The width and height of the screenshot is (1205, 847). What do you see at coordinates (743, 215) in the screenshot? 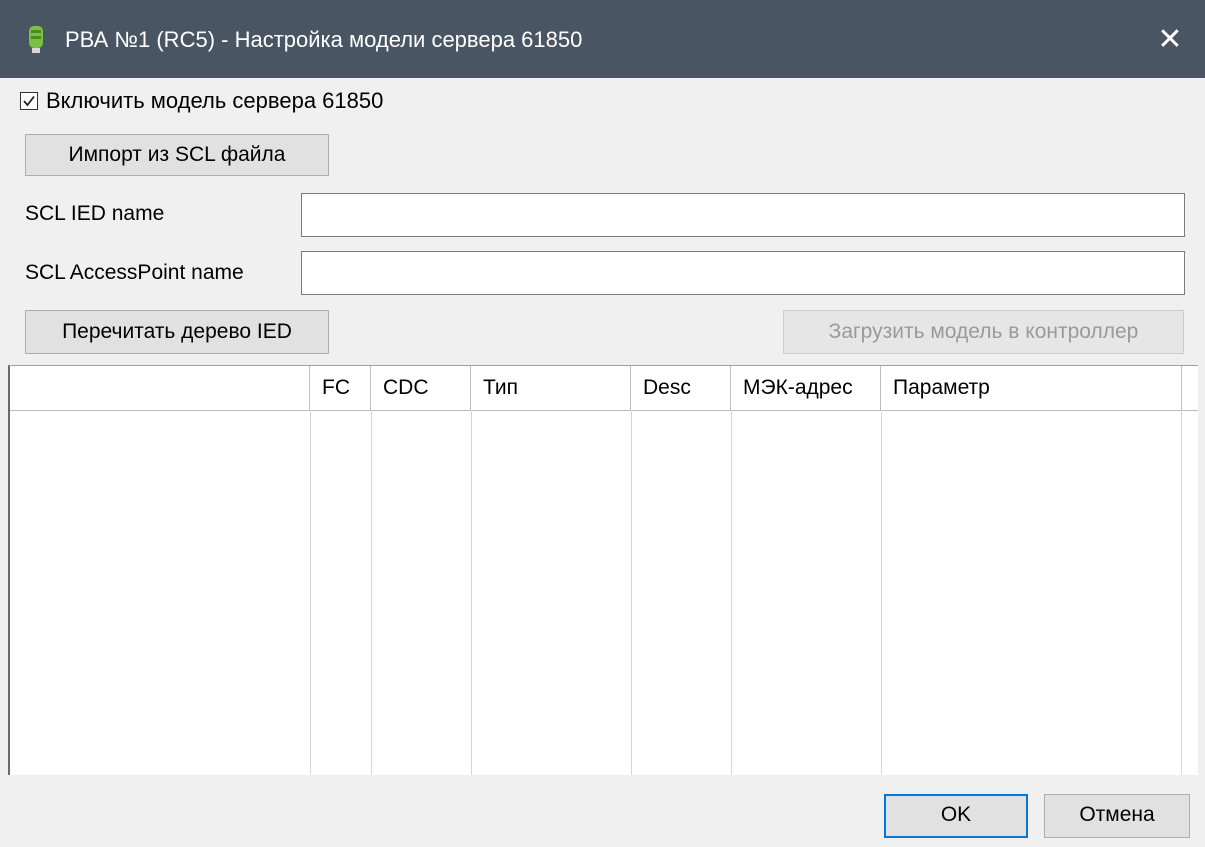
I see `ied-name-input` at bounding box center [743, 215].